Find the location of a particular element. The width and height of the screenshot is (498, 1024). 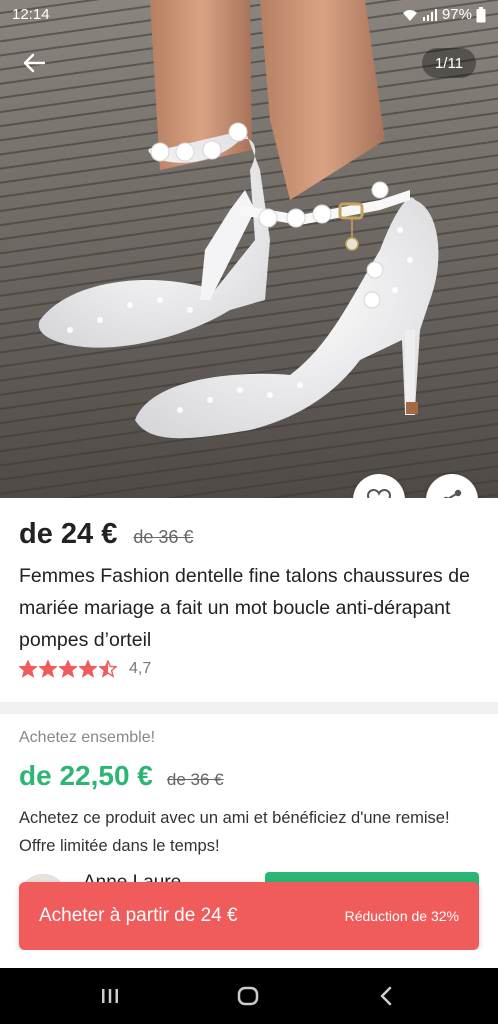

discount-label: Réduction de 32% is located at coordinates (401, 916).